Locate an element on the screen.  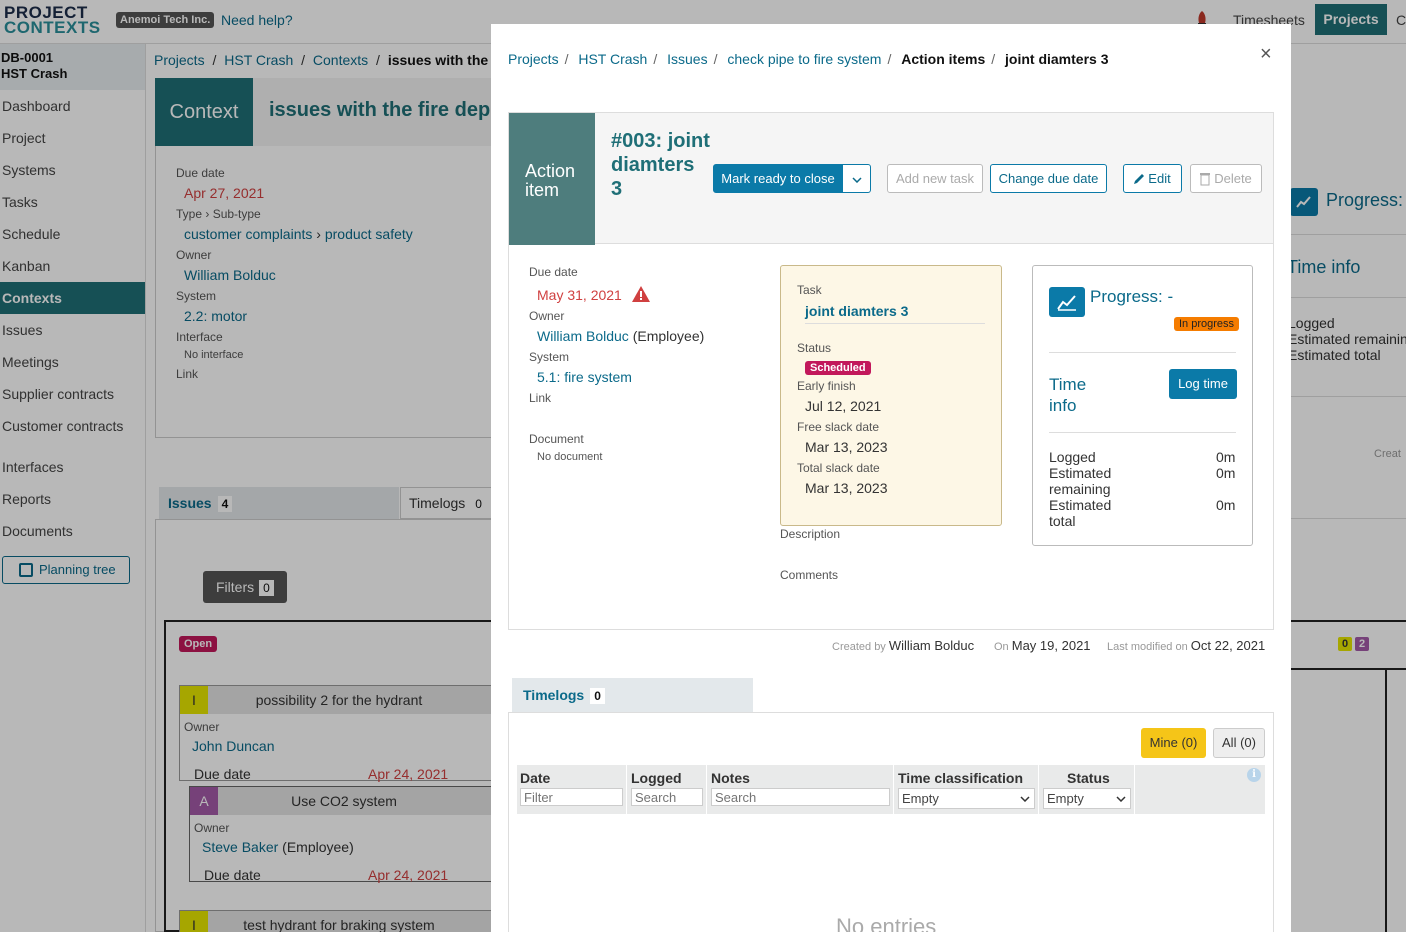
est-total-value: 0m is located at coordinates (1226, 505).